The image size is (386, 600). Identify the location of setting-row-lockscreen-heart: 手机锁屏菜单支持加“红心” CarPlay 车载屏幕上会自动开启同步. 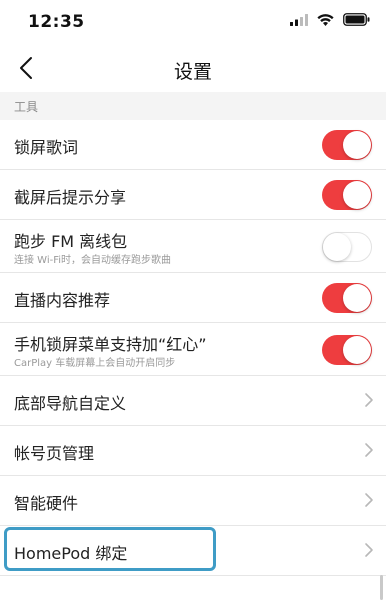
(193, 349).